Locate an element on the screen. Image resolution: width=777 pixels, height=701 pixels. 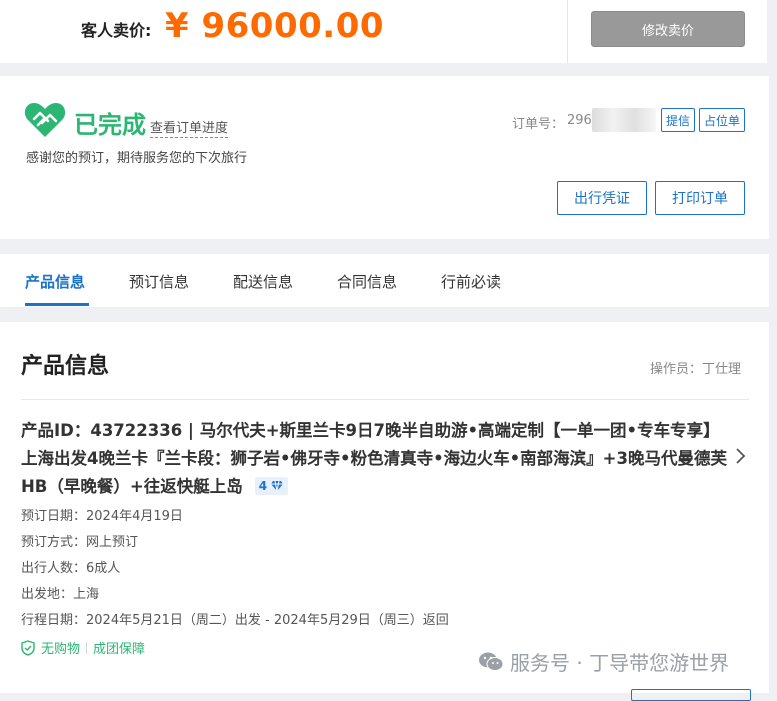
shield-check-icon is located at coordinates (28, 647).